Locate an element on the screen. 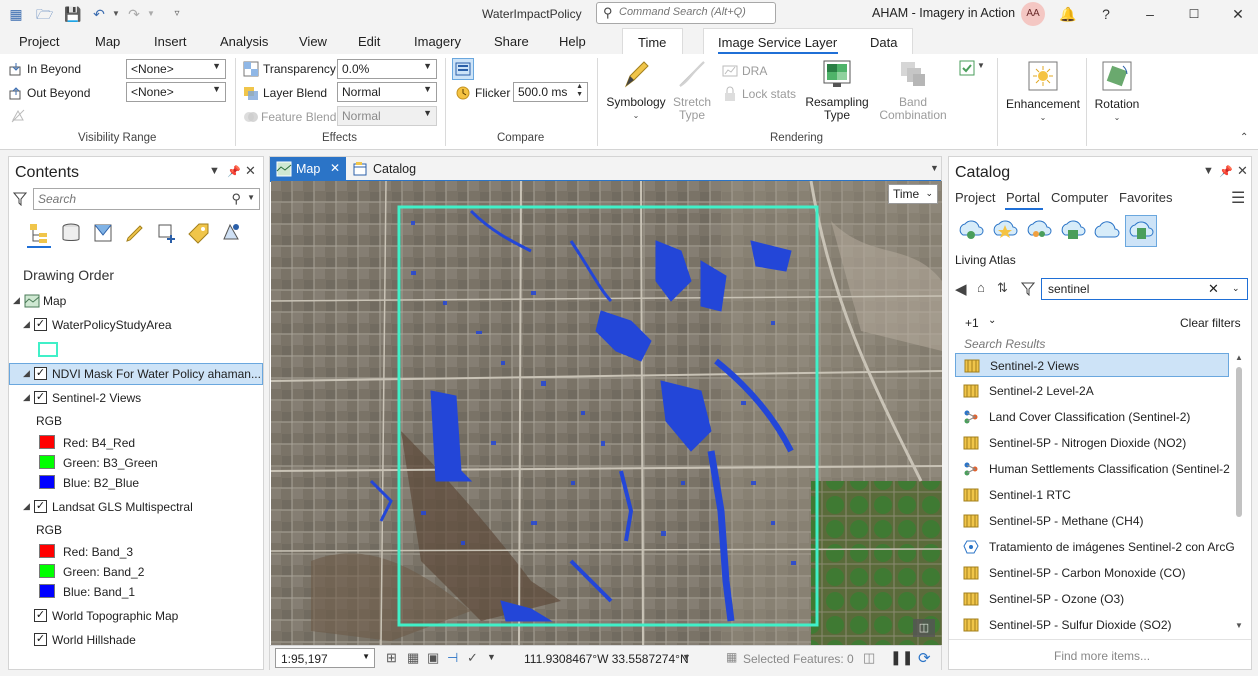 This screenshot has height=676, width=1258. snapping-icon: ▣ is located at coordinates (433, 658).